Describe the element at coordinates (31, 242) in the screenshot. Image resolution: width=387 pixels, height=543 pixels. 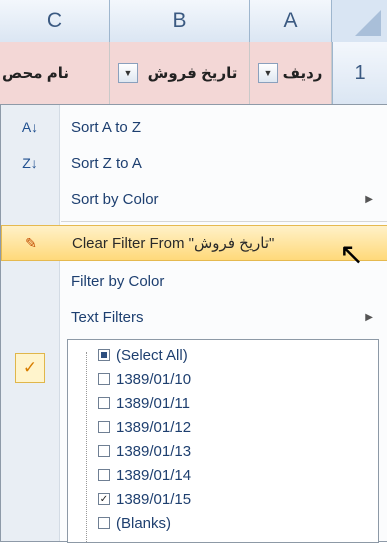
I see `clear-filter-icon: ✎` at that location.